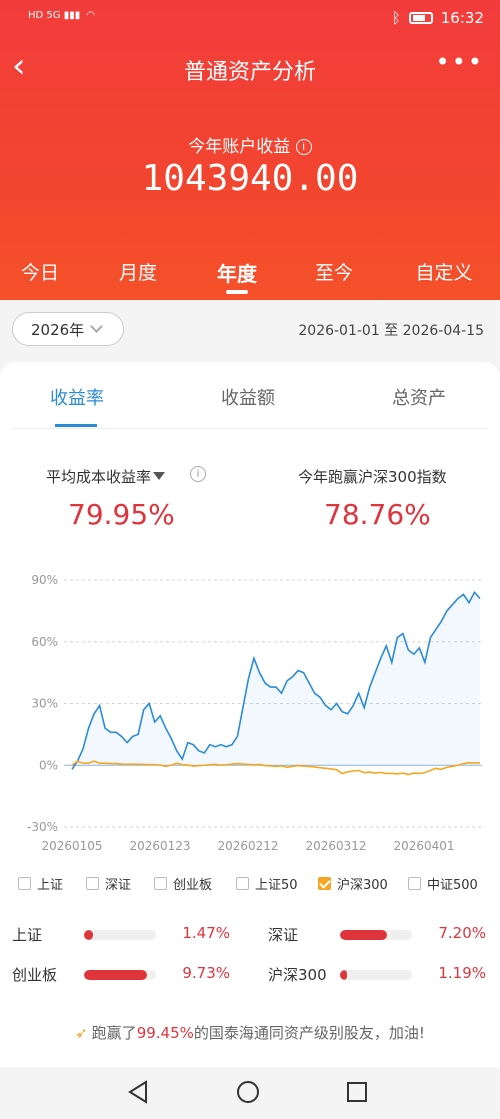 The width and height of the screenshot is (500, 1119). I want to click on legend-item: 沪深300, so click(353, 883).